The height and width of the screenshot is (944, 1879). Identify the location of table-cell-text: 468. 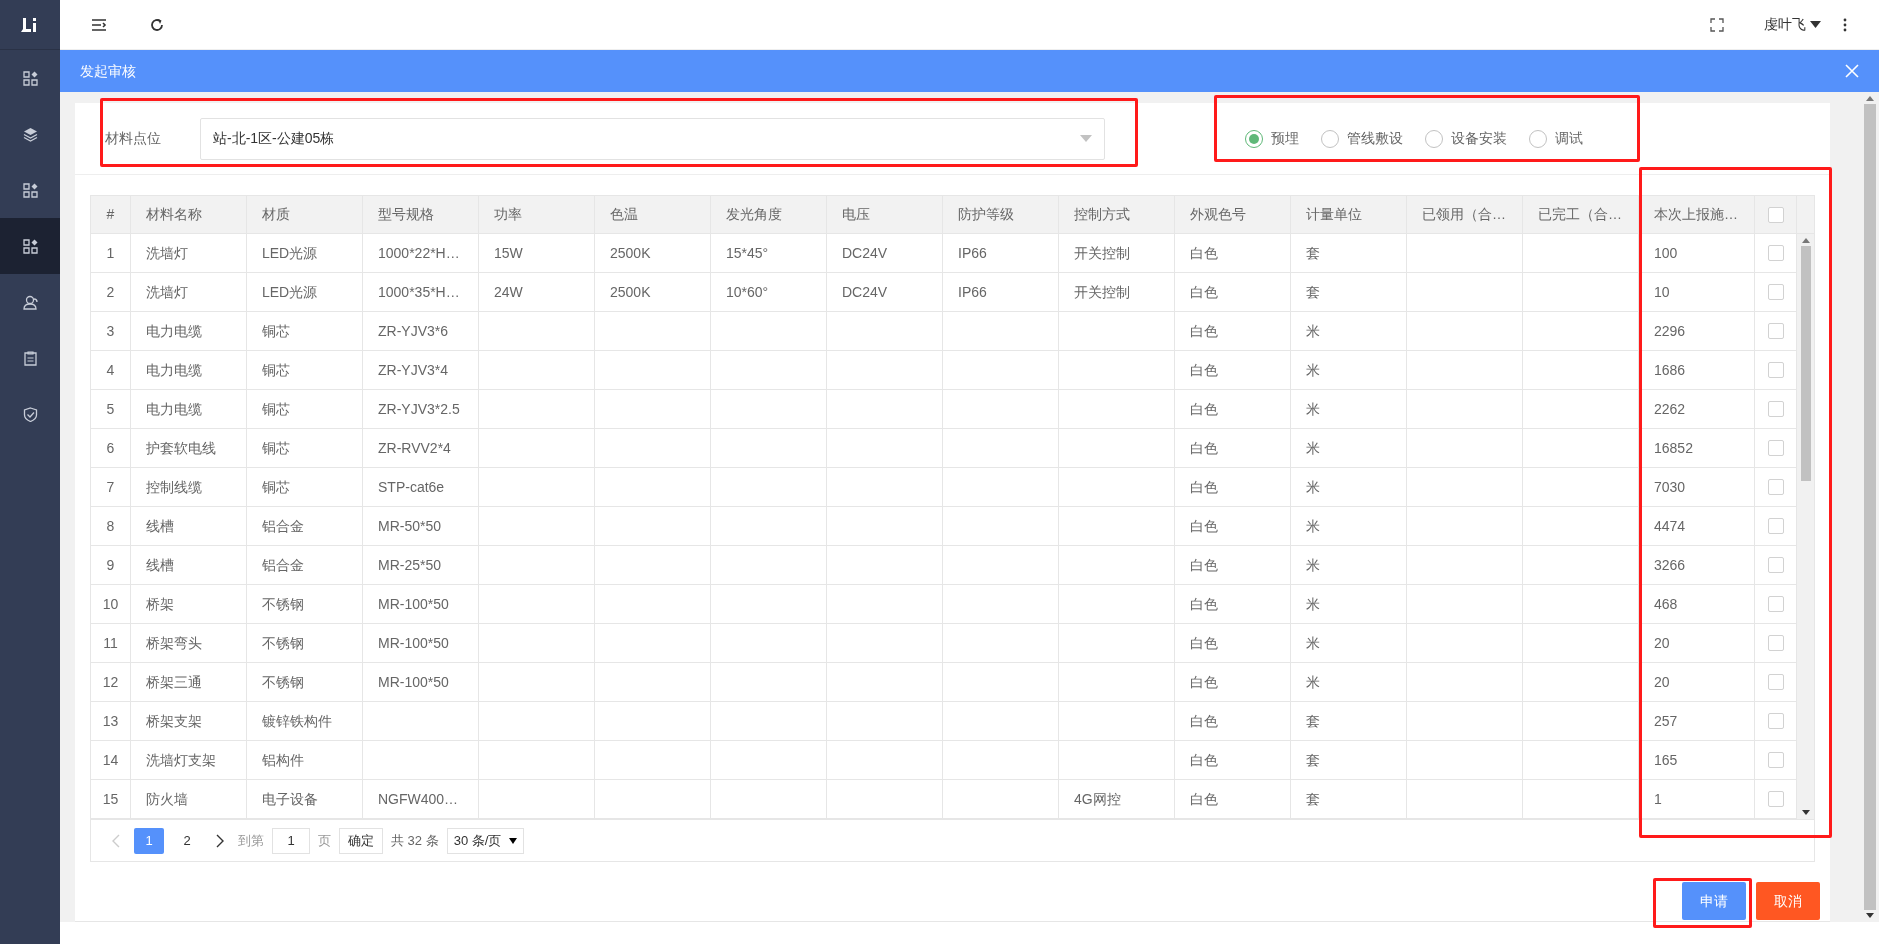
(1666, 604).